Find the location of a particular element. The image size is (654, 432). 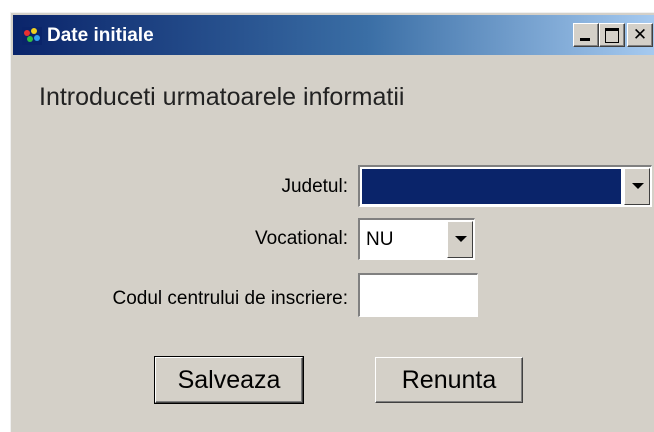

minimize-icon is located at coordinates (585, 39).